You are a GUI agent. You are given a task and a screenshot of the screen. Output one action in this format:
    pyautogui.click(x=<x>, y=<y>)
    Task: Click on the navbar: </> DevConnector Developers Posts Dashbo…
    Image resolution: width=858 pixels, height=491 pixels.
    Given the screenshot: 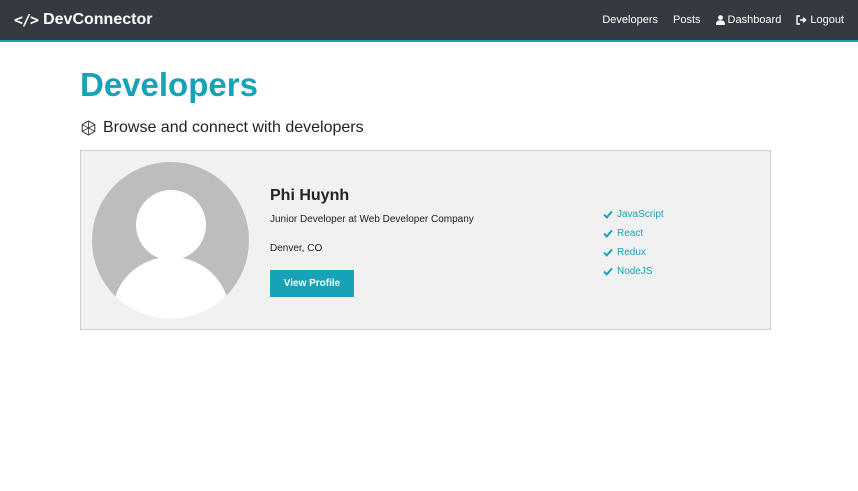 What is the action you would take?
    pyautogui.click(x=429, y=21)
    